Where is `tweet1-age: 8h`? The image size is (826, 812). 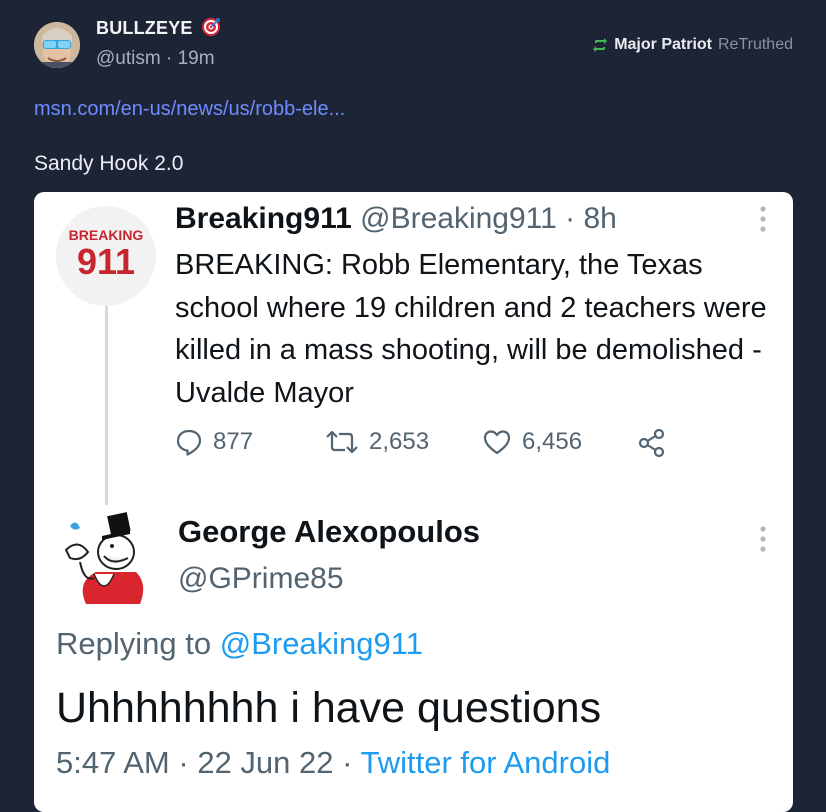
tweet1-age: 8h is located at coordinates (600, 218).